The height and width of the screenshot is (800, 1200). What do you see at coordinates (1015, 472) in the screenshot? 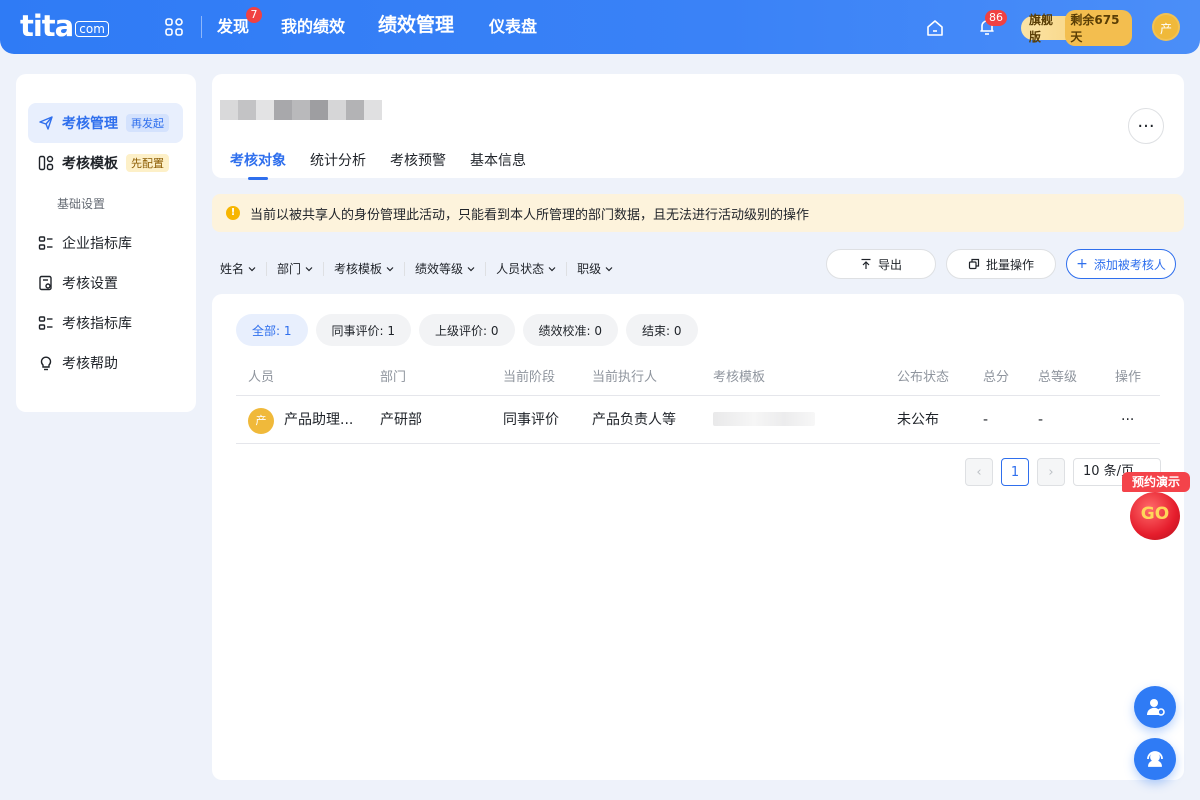
I see `page-number-button: 1` at bounding box center [1015, 472].